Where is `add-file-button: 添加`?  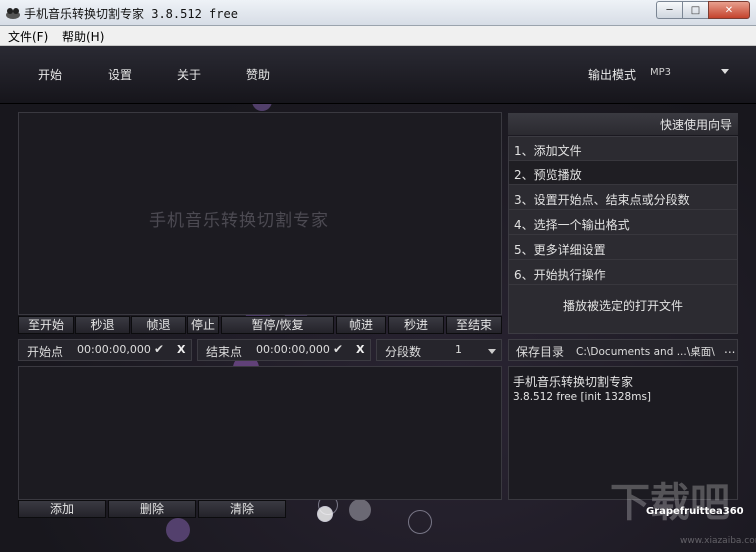 add-file-button: 添加 is located at coordinates (62, 509).